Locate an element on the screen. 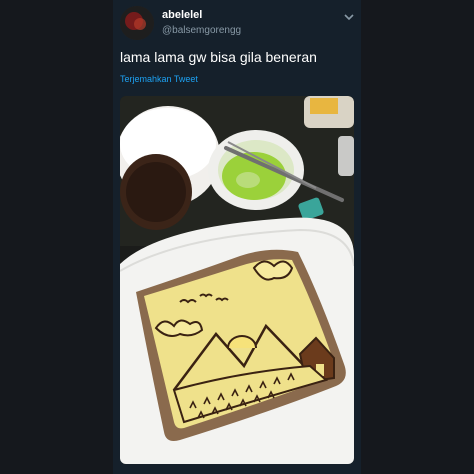 This screenshot has width=474, height=474. avatar is located at coordinates (137, 23).